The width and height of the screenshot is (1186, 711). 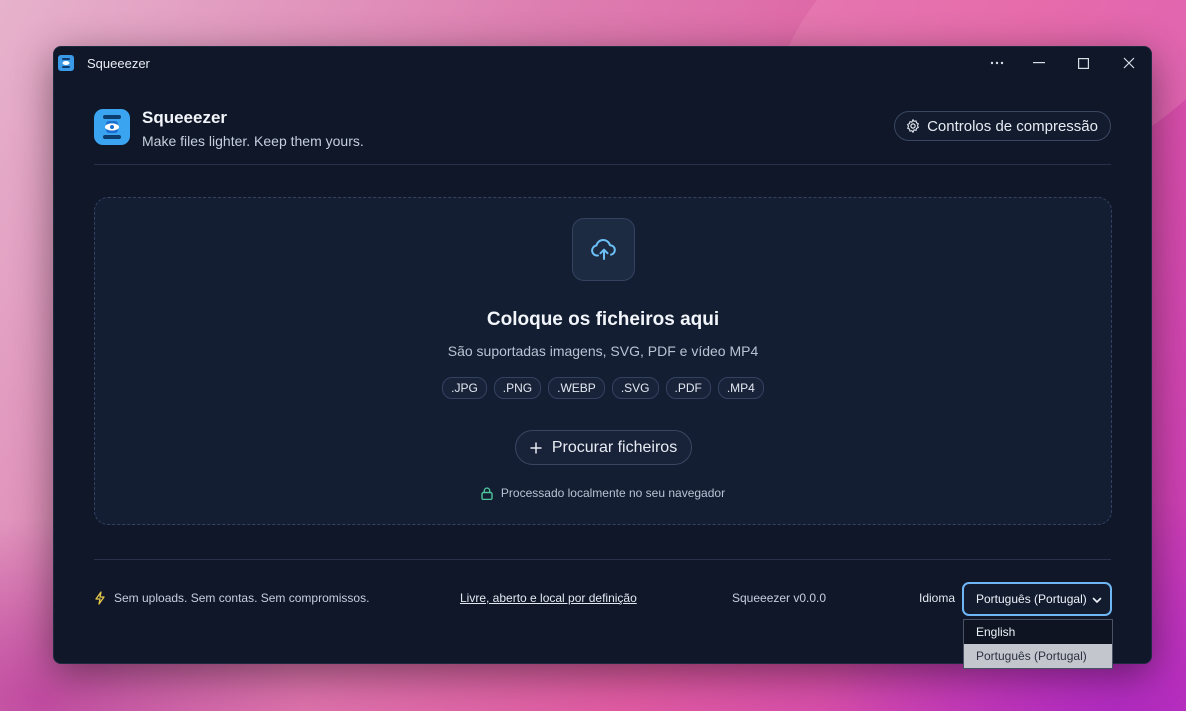 What do you see at coordinates (548, 598) in the screenshot?
I see `open-source-link: Livre, aberto e local por definição` at bounding box center [548, 598].